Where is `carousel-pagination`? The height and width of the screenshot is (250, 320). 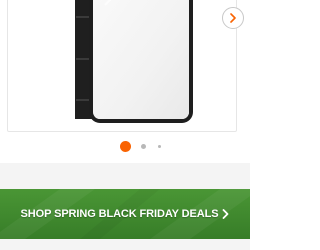 carousel-pagination is located at coordinates (125, 147).